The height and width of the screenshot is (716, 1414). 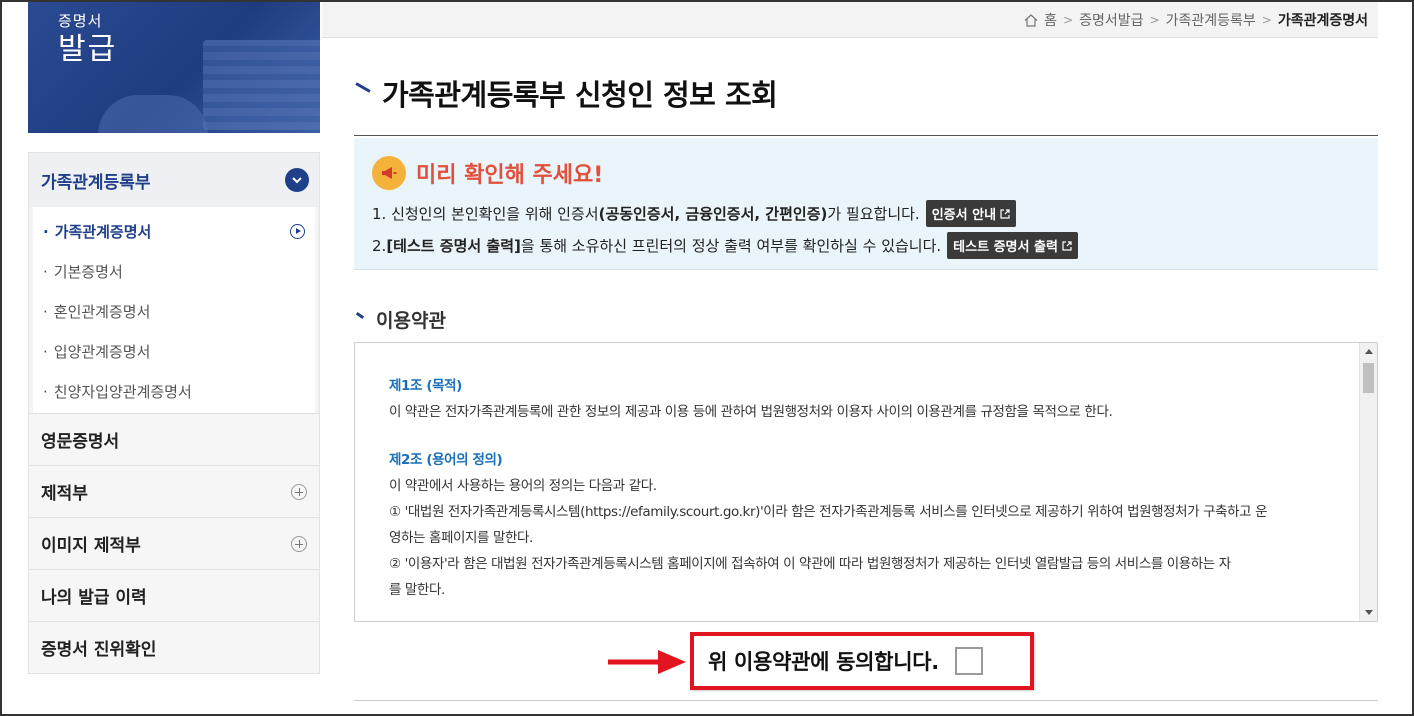 What do you see at coordinates (1368, 378) in the screenshot?
I see `scroll-thumb` at bounding box center [1368, 378].